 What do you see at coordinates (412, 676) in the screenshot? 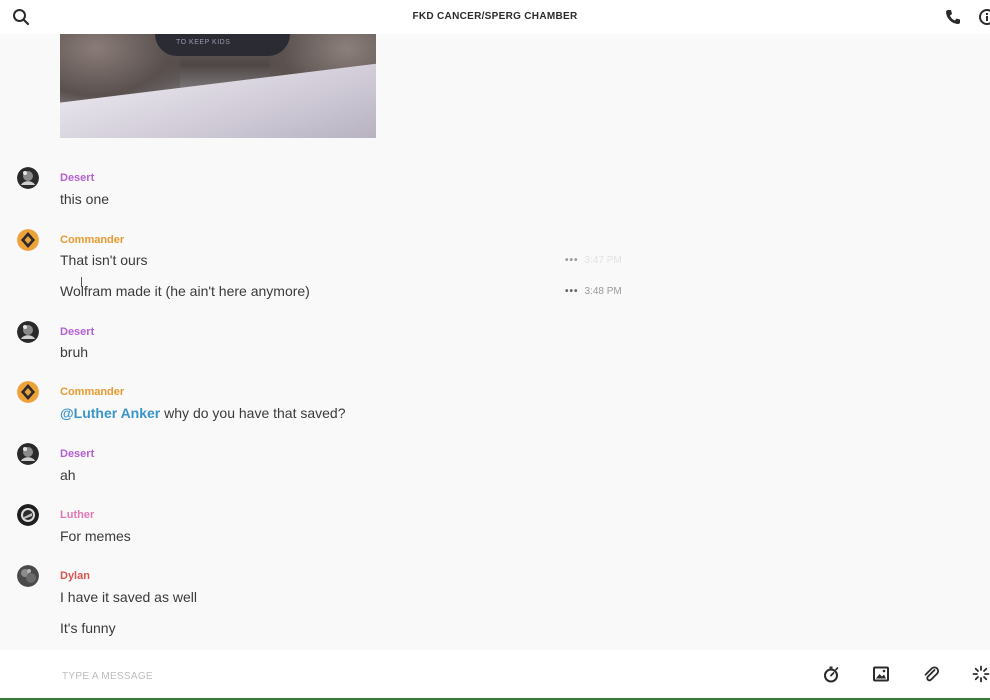
I see `message-input` at bounding box center [412, 676].